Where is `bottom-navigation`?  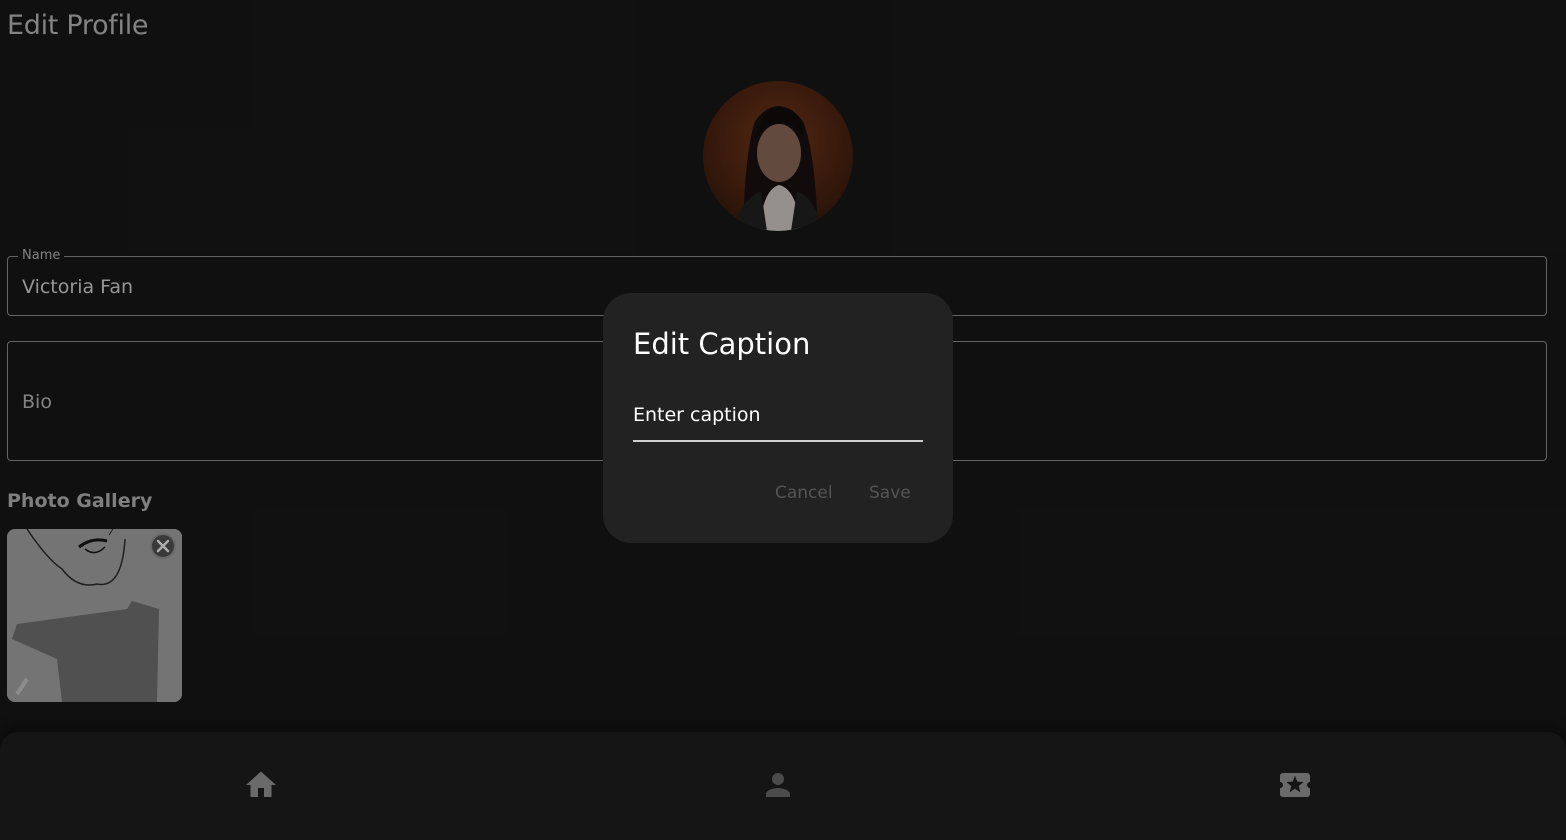
bottom-navigation is located at coordinates (783, 786).